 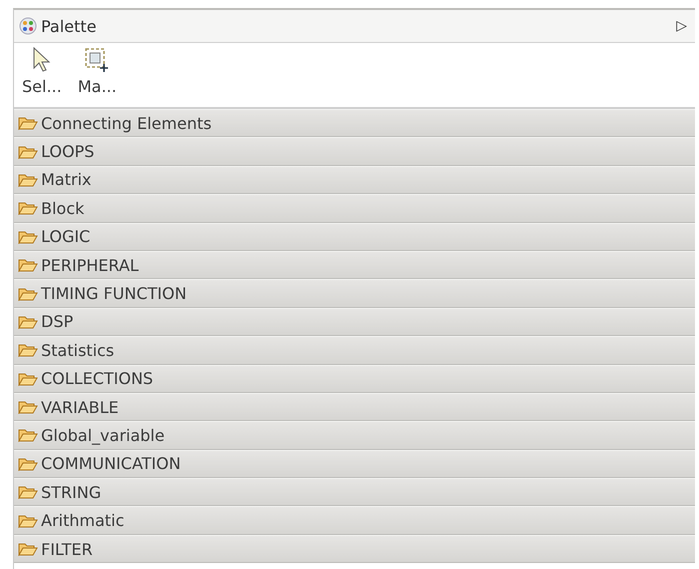 I want to click on drawer-header: COMMUNICATION, so click(x=354, y=464).